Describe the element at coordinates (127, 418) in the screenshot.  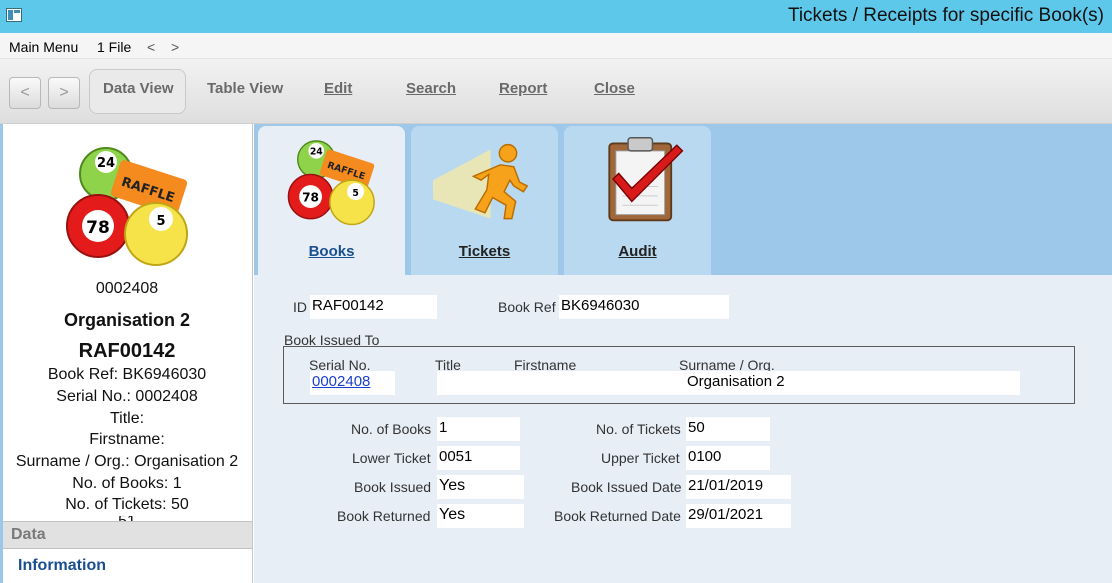
I see `summary-title: Title:` at that location.